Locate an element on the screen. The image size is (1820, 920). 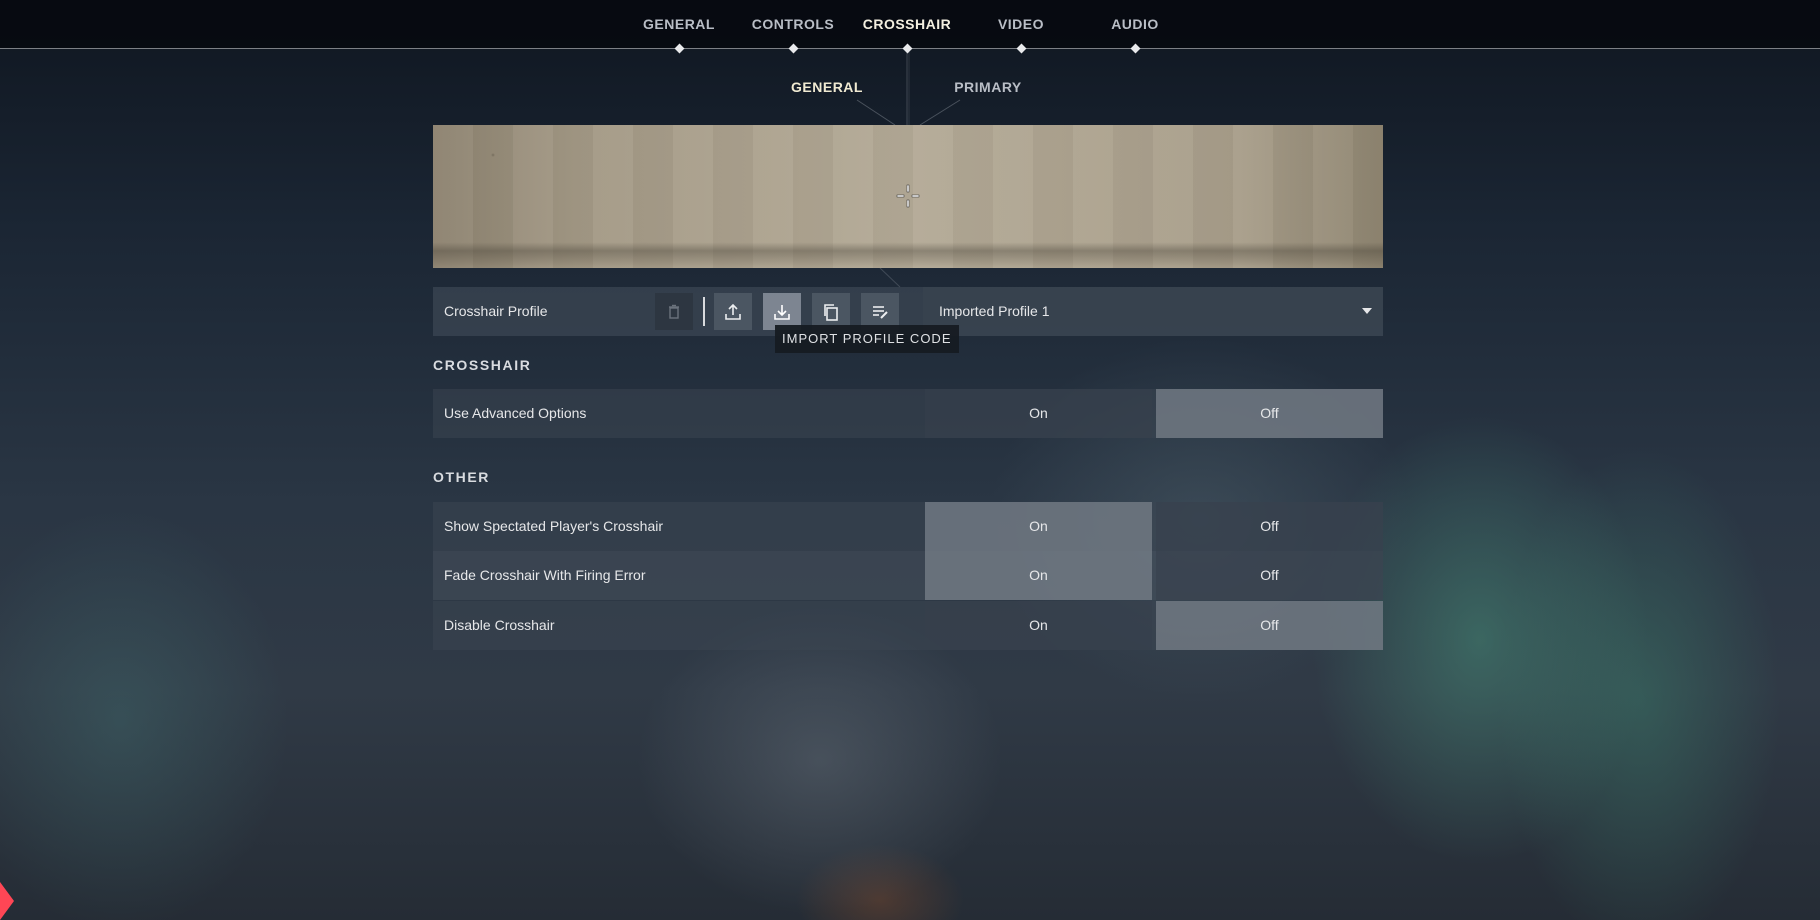
setting-row-show-spectated-crosshair: Show Spectated Player's Crosshair On Off is located at coordinates (908, 526).